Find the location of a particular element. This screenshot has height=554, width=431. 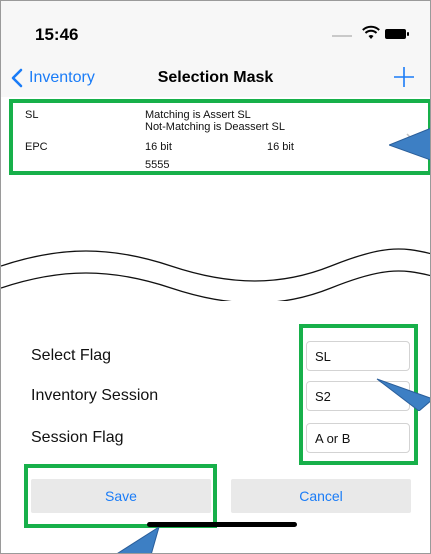

signal-icon is located at coordinates (342, 36).